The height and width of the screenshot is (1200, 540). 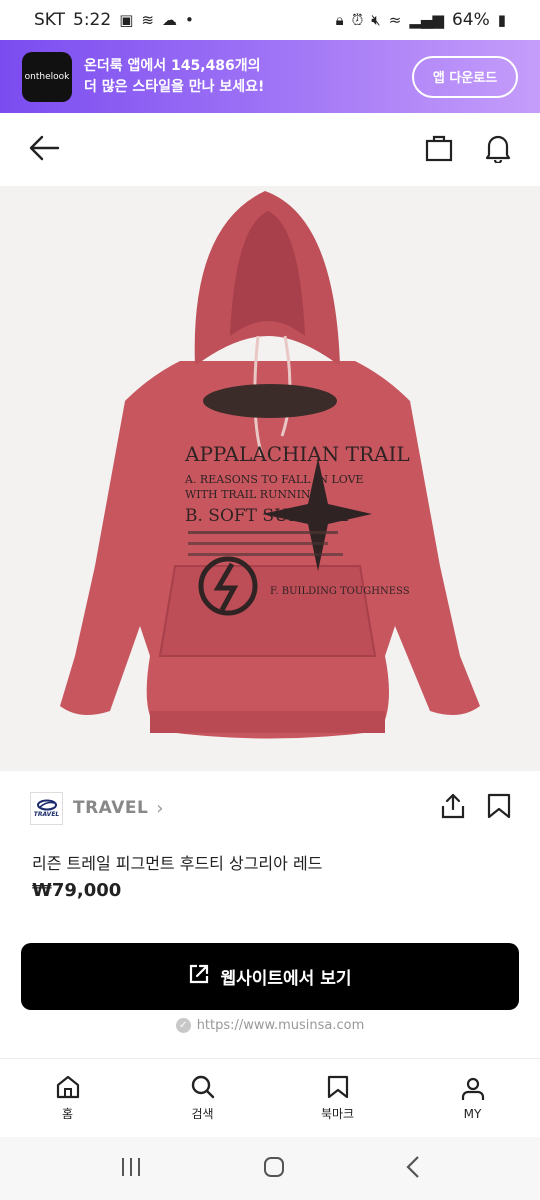 I want to click on status-left: SKT 5:22 ▣ ≋ ☁ •, so click(x=114, y=20).